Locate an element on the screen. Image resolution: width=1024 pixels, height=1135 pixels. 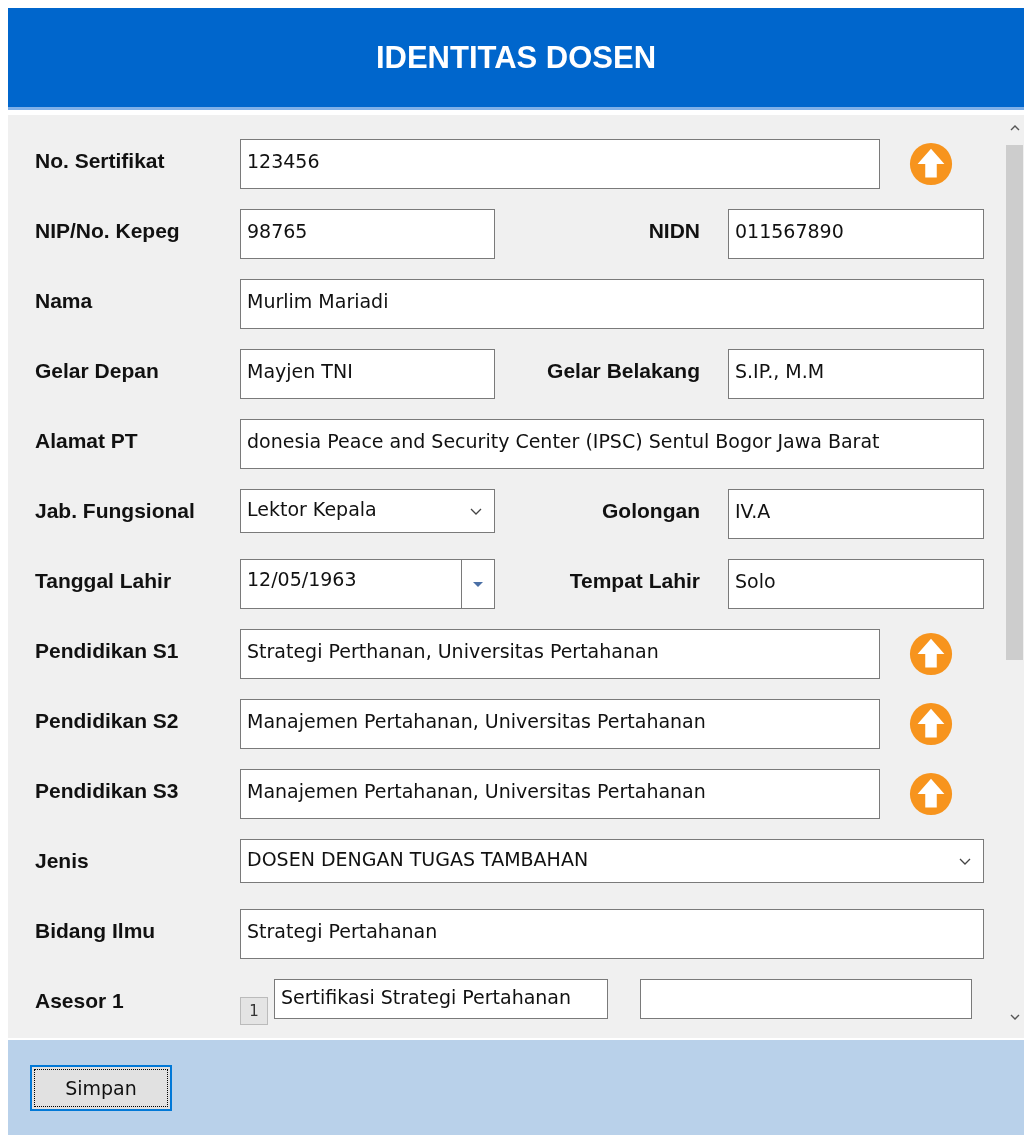
scroll-down-icon is located at coordinates (1014, 1017).